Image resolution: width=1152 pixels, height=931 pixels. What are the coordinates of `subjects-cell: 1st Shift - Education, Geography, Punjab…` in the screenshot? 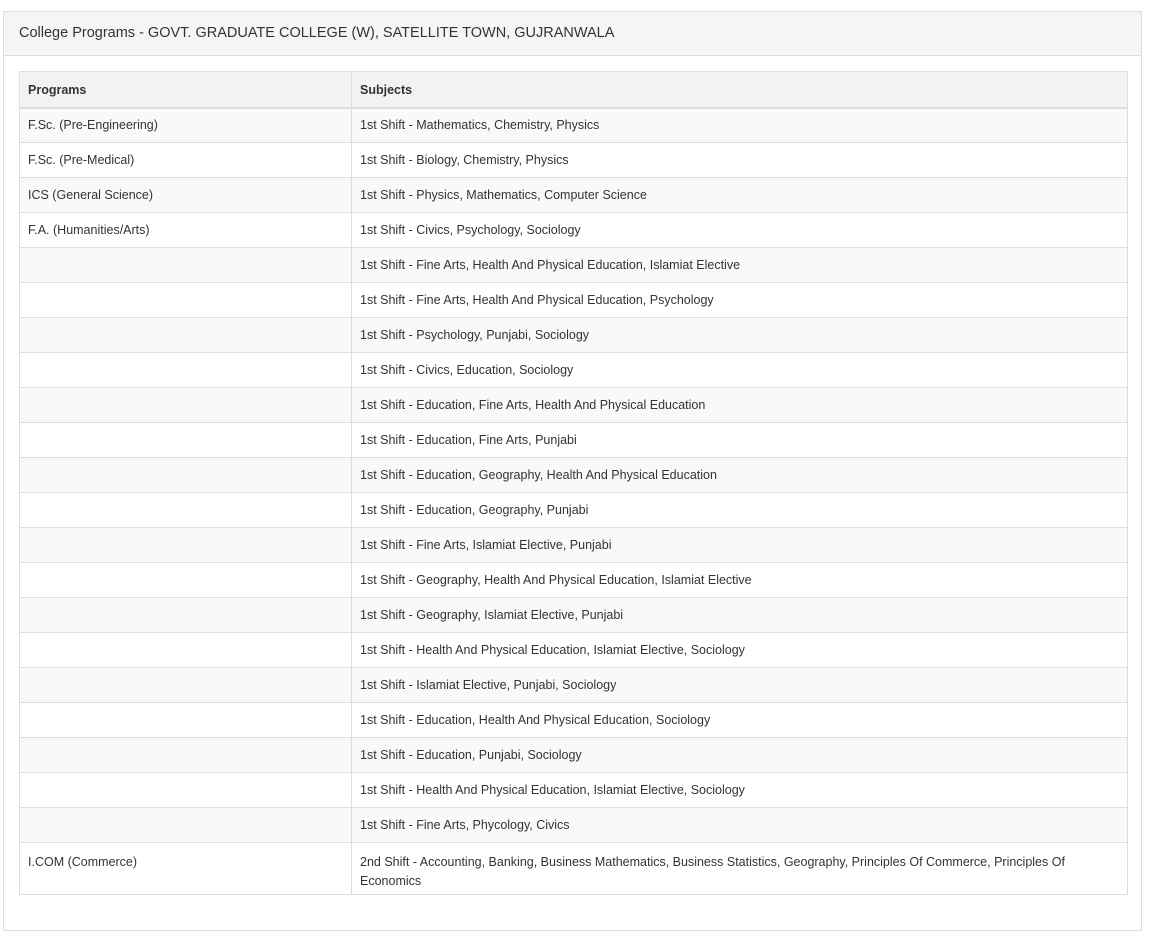 It's located at (739, 510).